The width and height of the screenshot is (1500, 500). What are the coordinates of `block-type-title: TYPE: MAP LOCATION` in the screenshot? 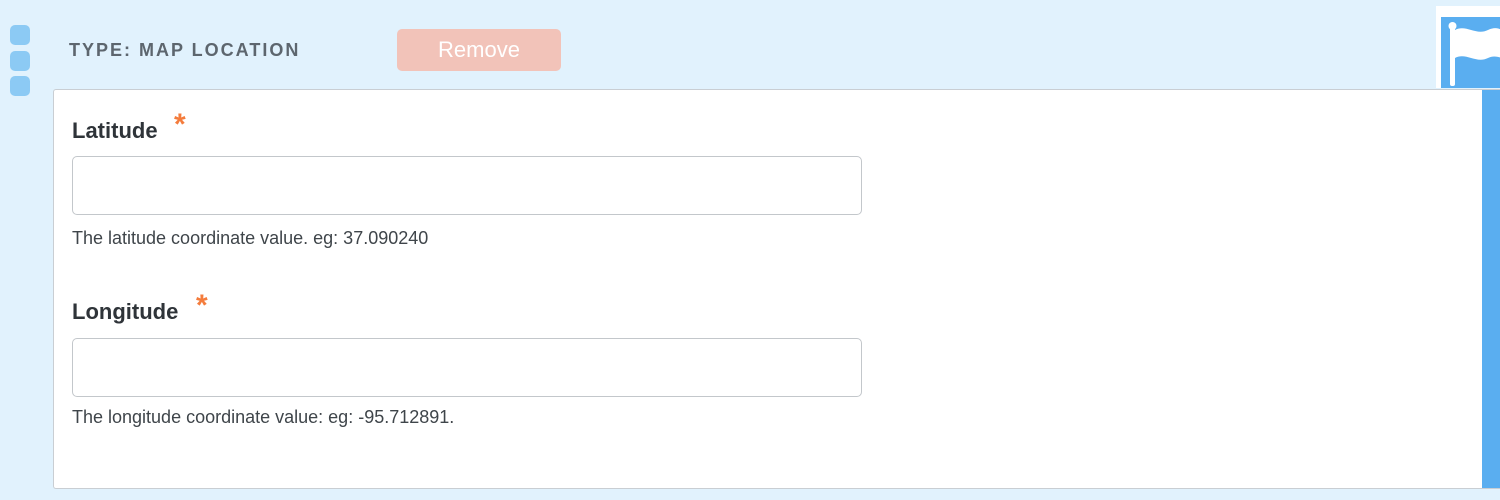 It's located at (185, 50).